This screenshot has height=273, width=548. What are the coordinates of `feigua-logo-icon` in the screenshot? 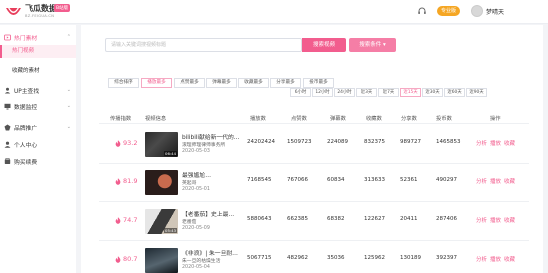 It's located at (13, 12).